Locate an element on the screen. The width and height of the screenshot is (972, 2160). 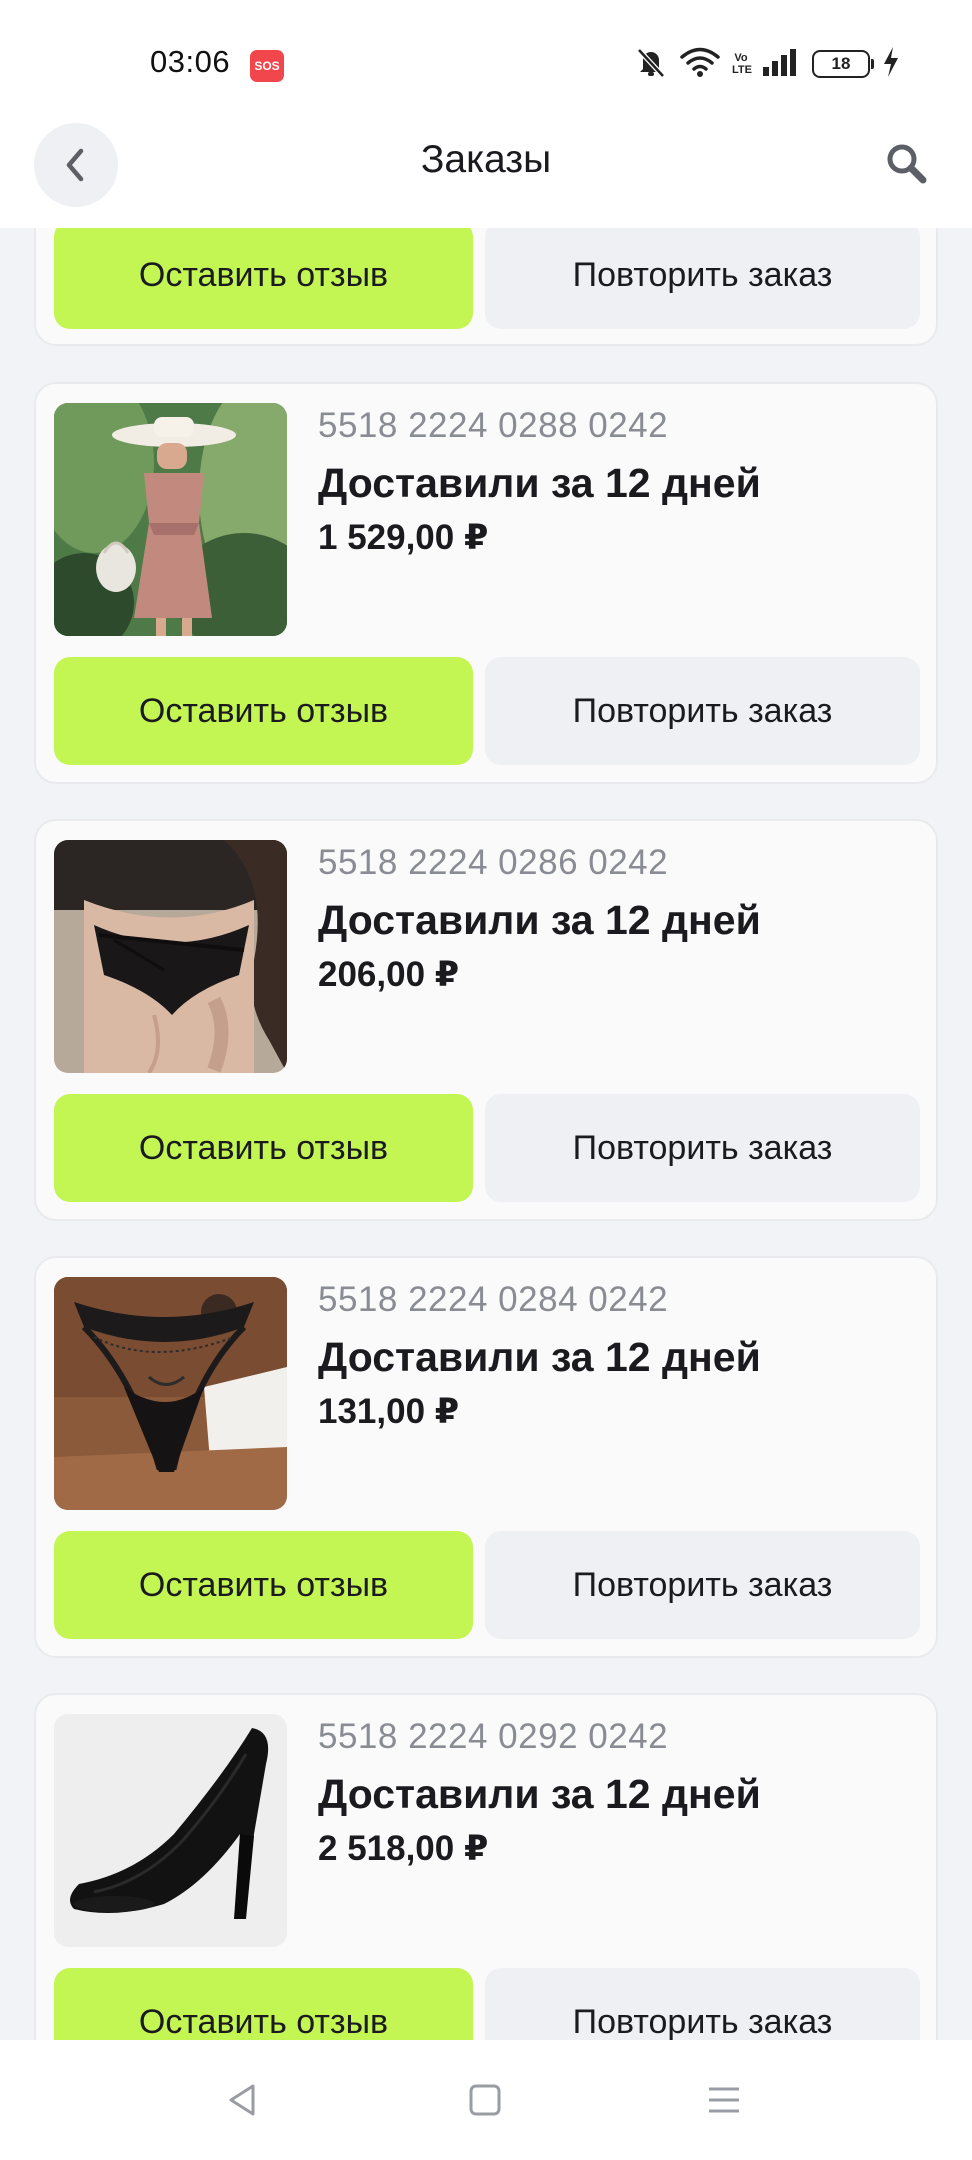
sos-badge: SOS is located at coordinates (267, 66).